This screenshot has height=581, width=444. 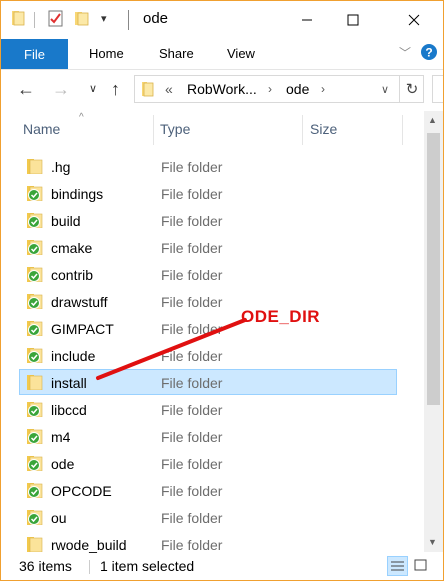 I want to click on customize-toolbar-icon: ▾, so click(x=104, y=18).